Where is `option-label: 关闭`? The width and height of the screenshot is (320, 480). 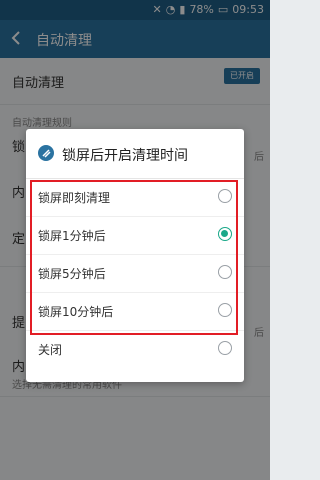
option-label: 关闭 is located at coordinates (50, 350).